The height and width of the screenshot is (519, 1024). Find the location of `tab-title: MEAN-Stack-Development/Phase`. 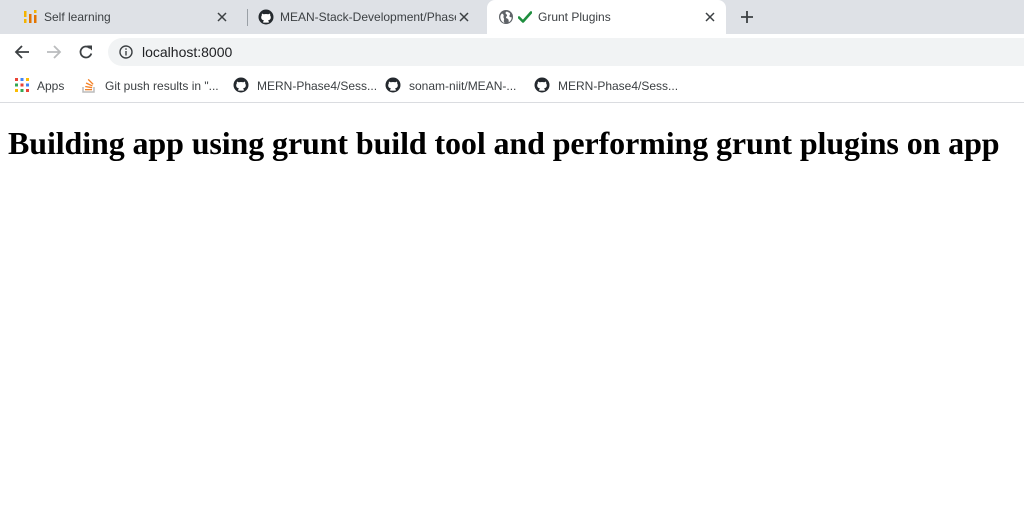

tab-title: MEAN-Stack-Development/Phase is located at coordinates (368, 17).